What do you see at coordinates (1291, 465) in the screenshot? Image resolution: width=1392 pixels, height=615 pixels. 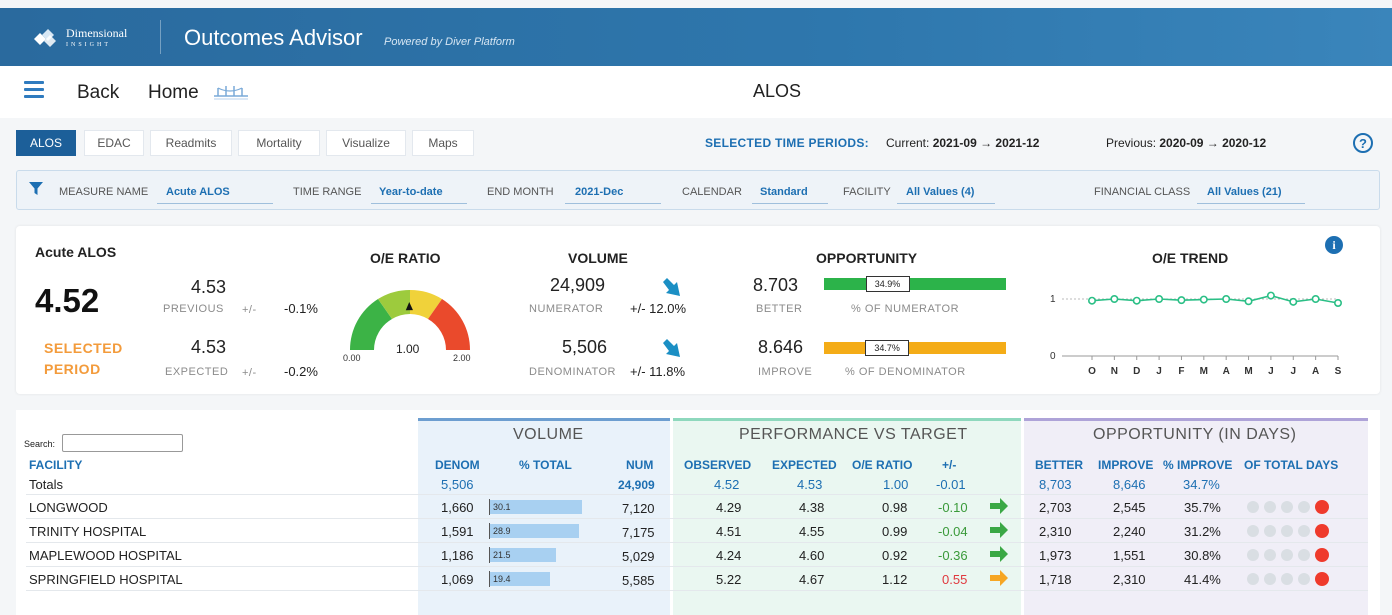 I see `col-total-days: OF TOTAL DAYS` at bounding box center [1291, 465].